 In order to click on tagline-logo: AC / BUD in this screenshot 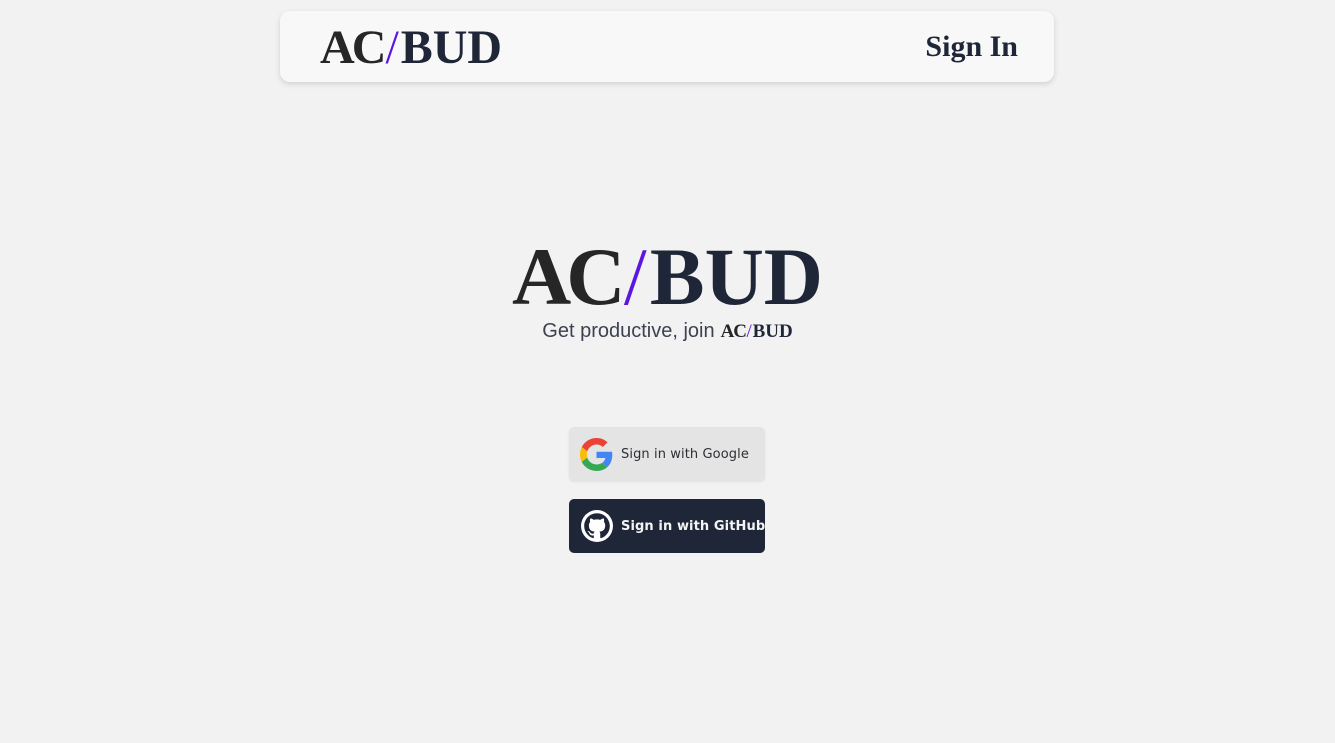, I will do `click(757, 331)`.